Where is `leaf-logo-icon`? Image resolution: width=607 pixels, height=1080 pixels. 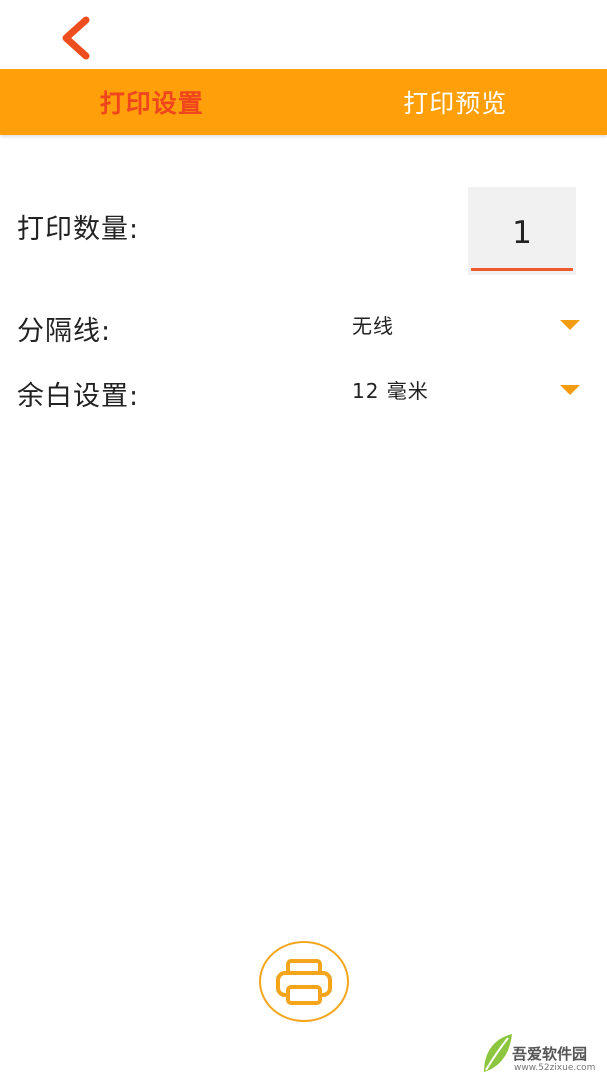
leaf-logo-icon is located at coordinates (498, 1053).